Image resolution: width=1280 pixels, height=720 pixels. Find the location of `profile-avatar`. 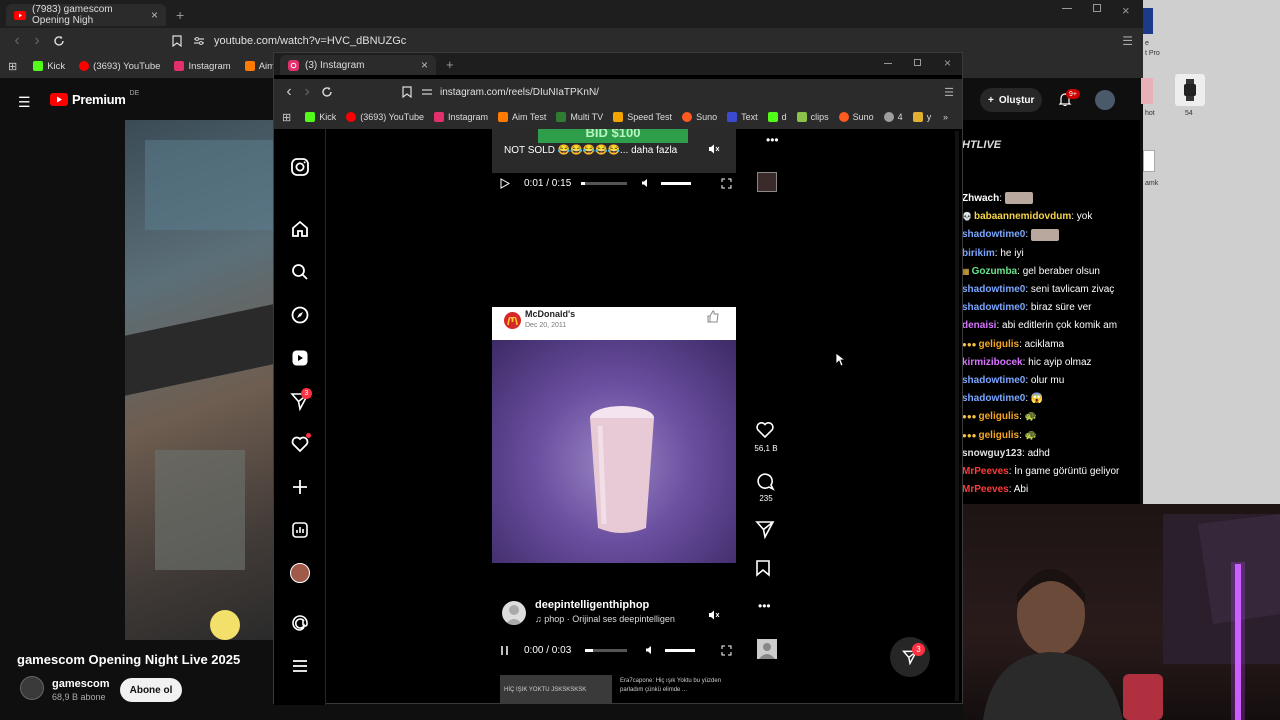

profile-avatar is located at coordinates (300, 573).